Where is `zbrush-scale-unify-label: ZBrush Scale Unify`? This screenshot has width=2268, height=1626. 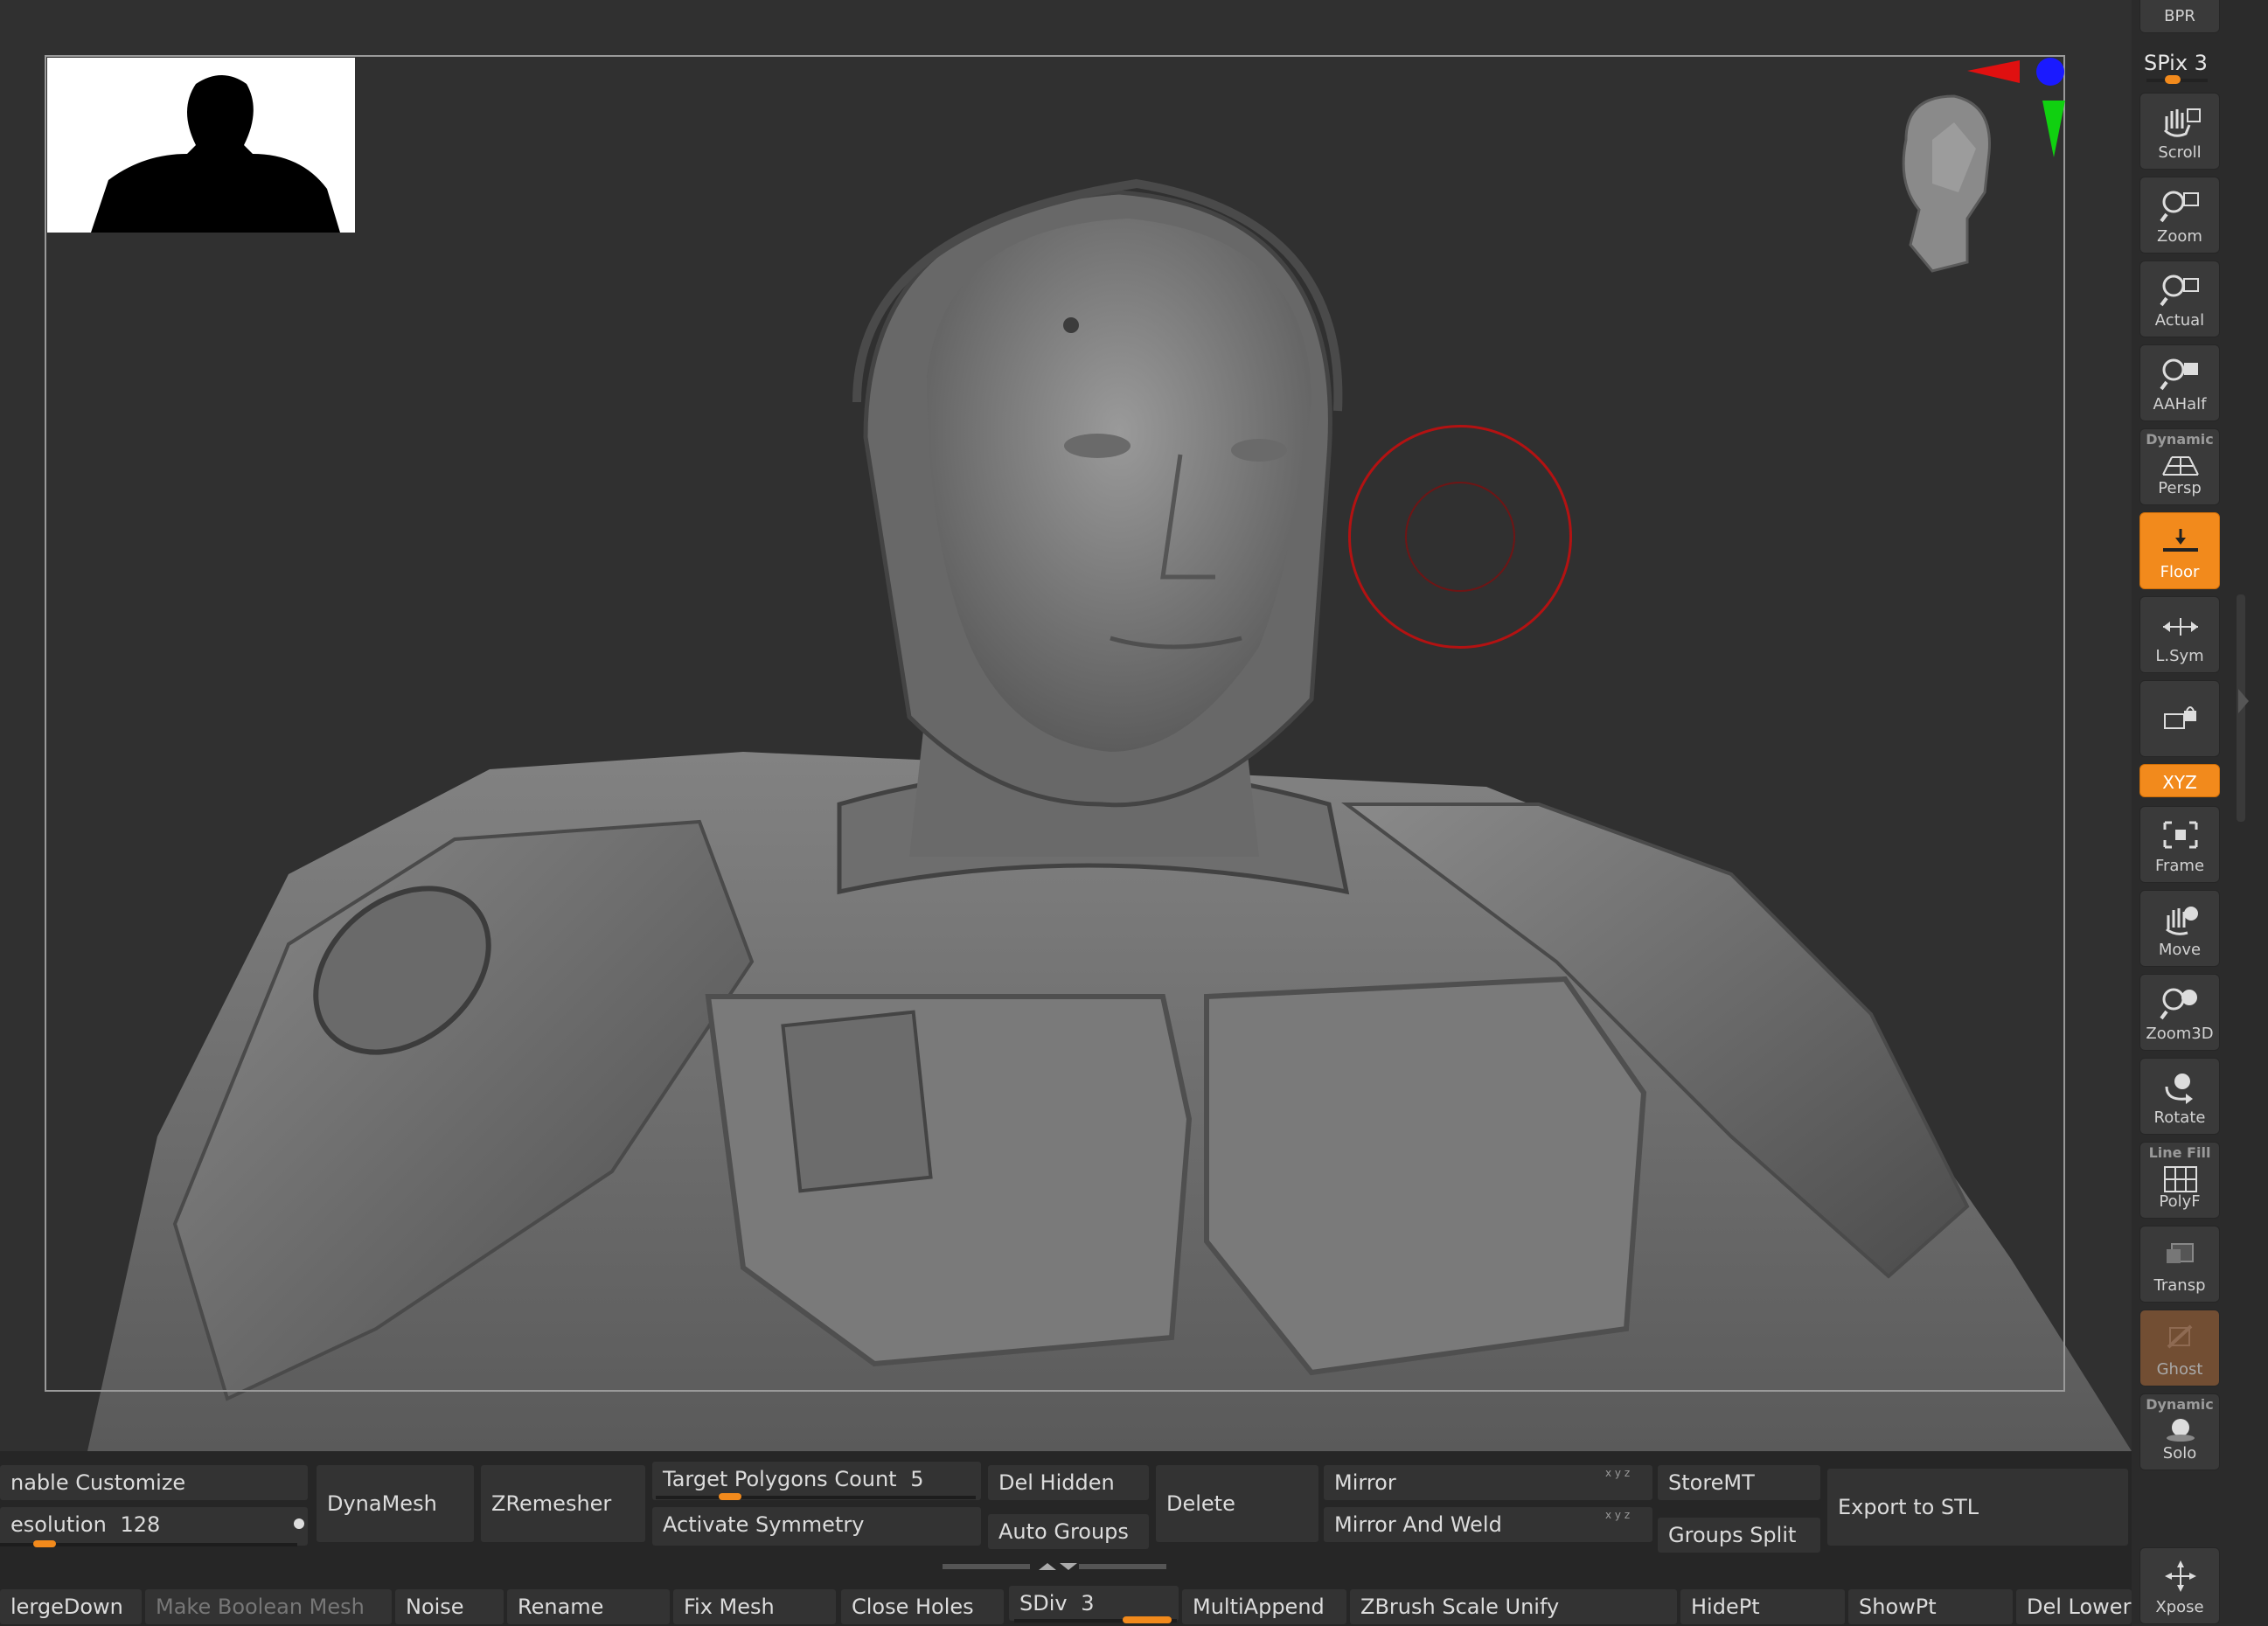 zbrush-scale-unify-label: ZBrush Scale Unify is located at coordinates (1460, 1607).